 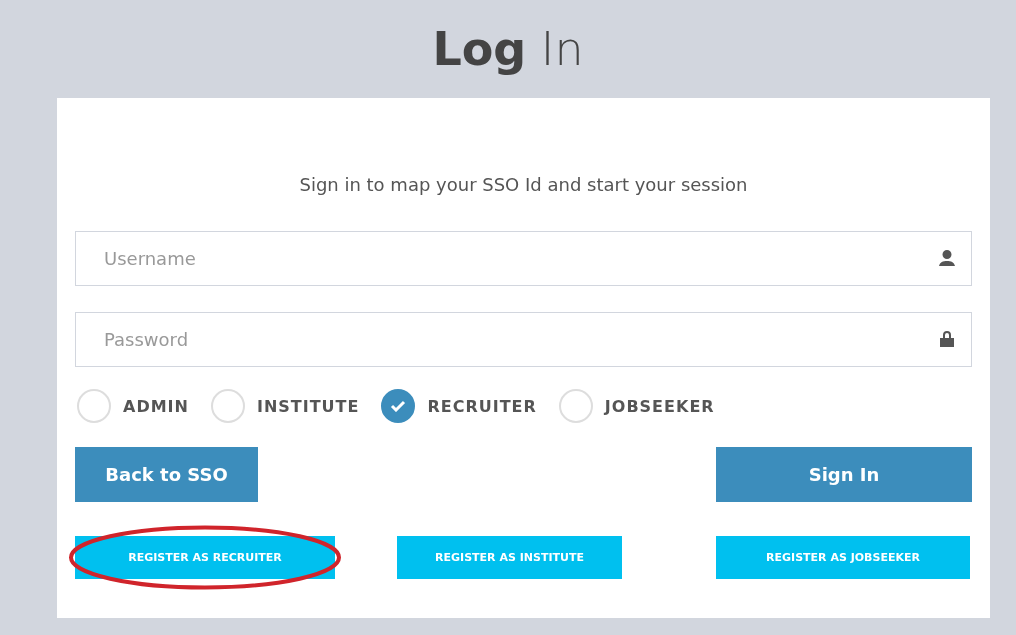 What do you see at coordinates (947, 258) in the screenshot?
I see `user-icon` at bounding box center [947, 258].